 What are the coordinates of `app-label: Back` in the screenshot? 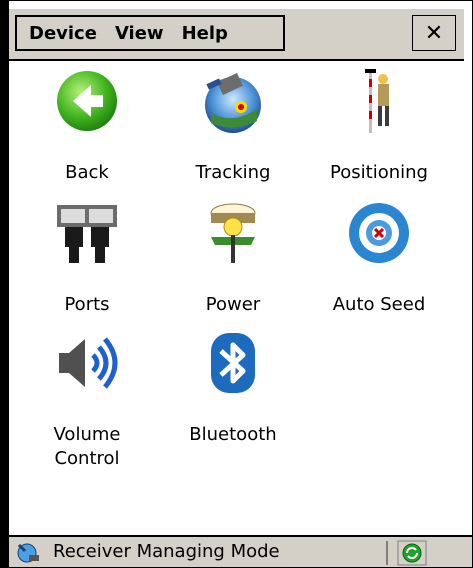 It's located at (87, 172).